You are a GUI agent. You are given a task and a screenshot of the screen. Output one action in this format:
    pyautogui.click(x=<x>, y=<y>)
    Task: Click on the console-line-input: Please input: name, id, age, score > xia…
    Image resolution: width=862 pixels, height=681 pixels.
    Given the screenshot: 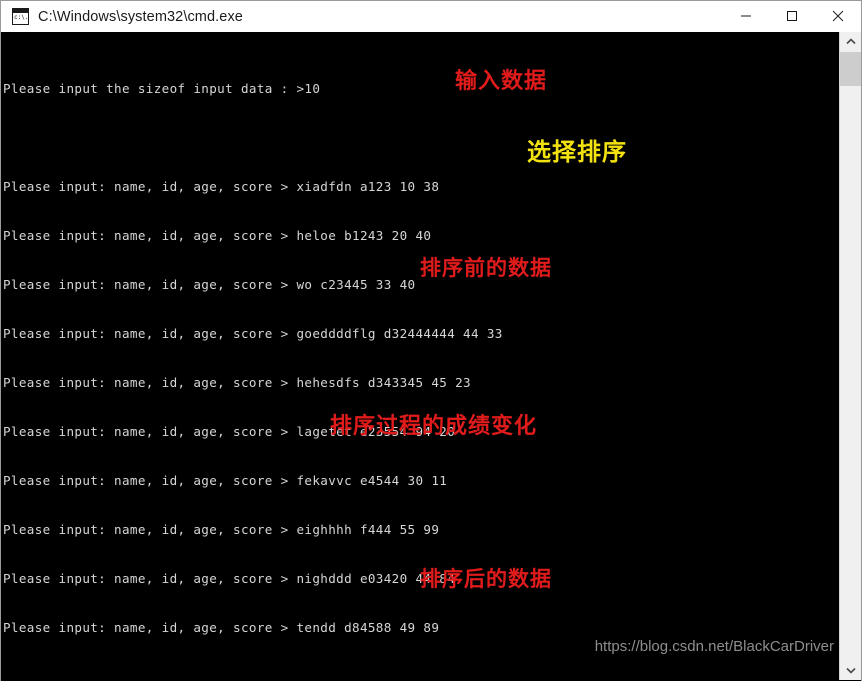 What is the action you would take?
    pyautogui.click(x=221, y=187)
    